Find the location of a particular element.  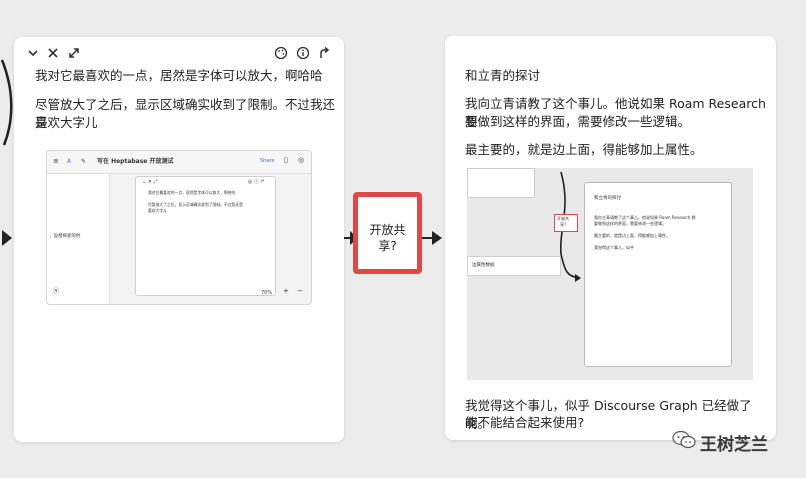

node-label-line-2: 享? is located at coordinates (387, 246).